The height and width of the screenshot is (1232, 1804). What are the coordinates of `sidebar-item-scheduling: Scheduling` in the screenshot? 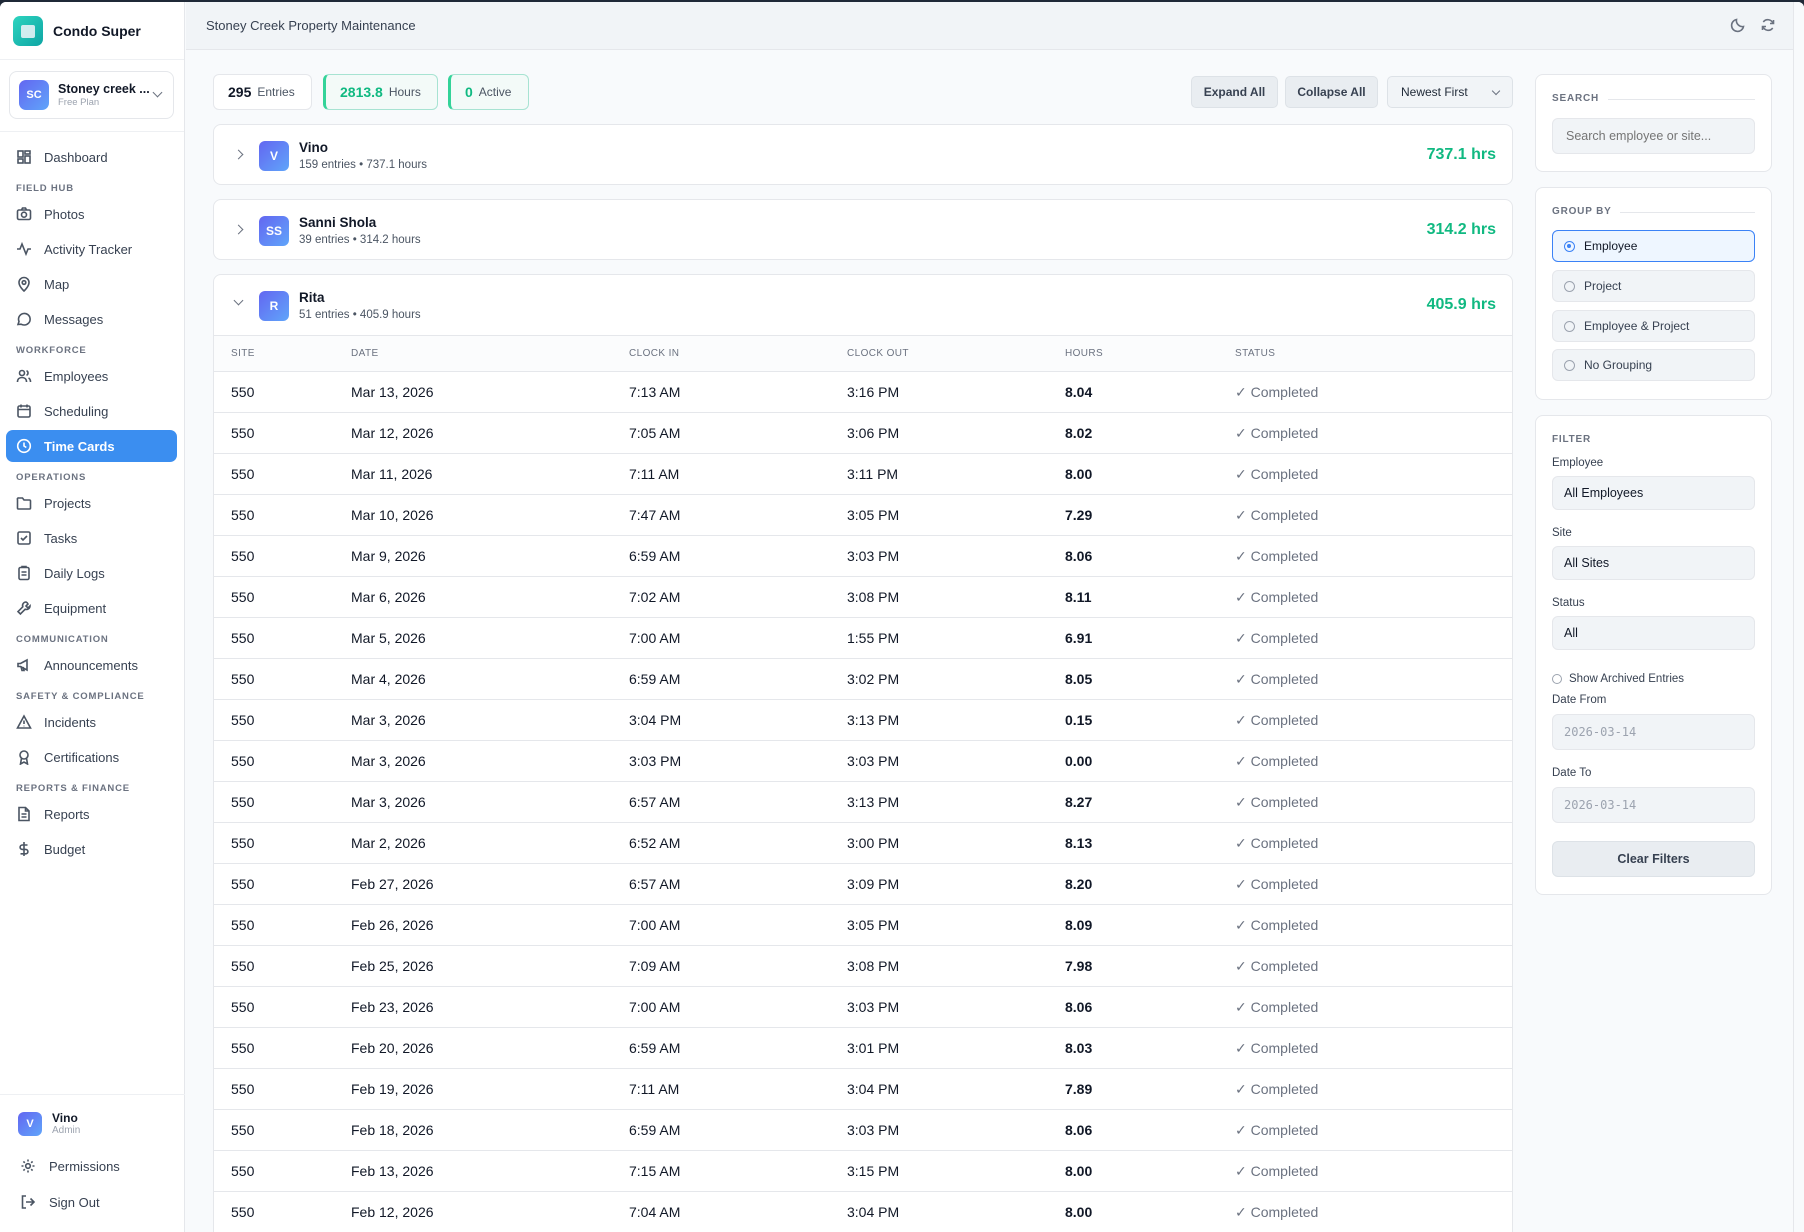 It's located at (91, 411).